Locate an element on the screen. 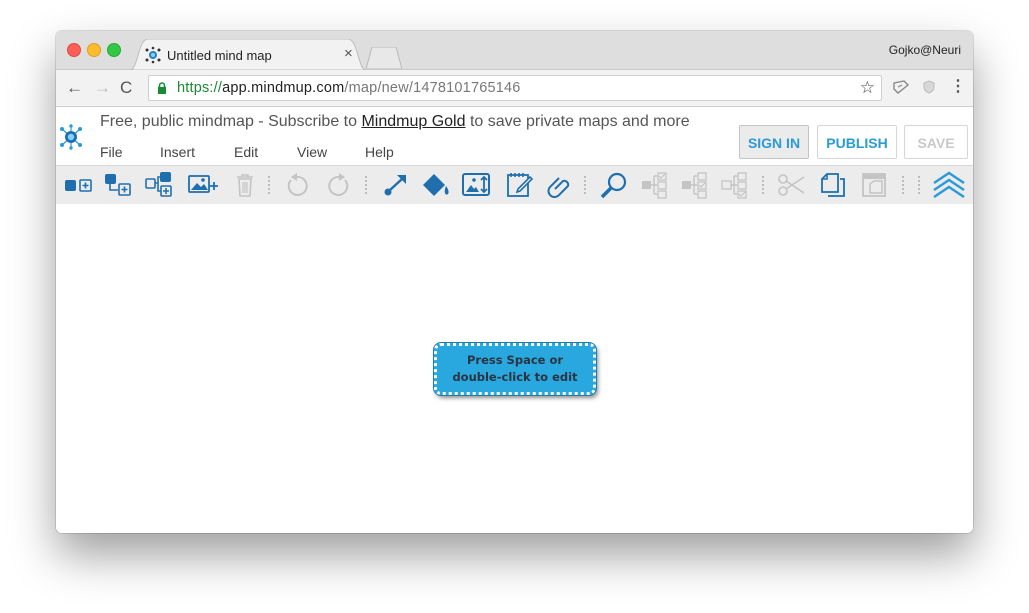 The image size is (1029, 613). connector-icon is located at coordinates (396, 185).